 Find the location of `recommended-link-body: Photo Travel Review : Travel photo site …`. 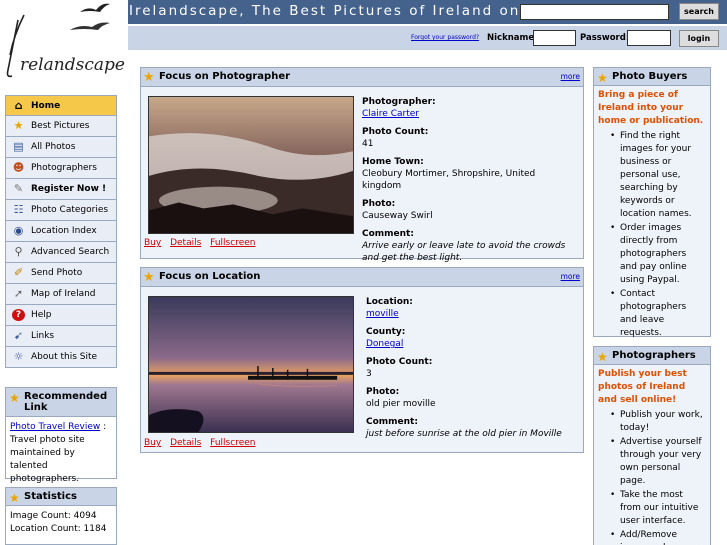

recommended-link-body: Photo Travel Review : Travel photo site … is located at coordinates (61, 453).